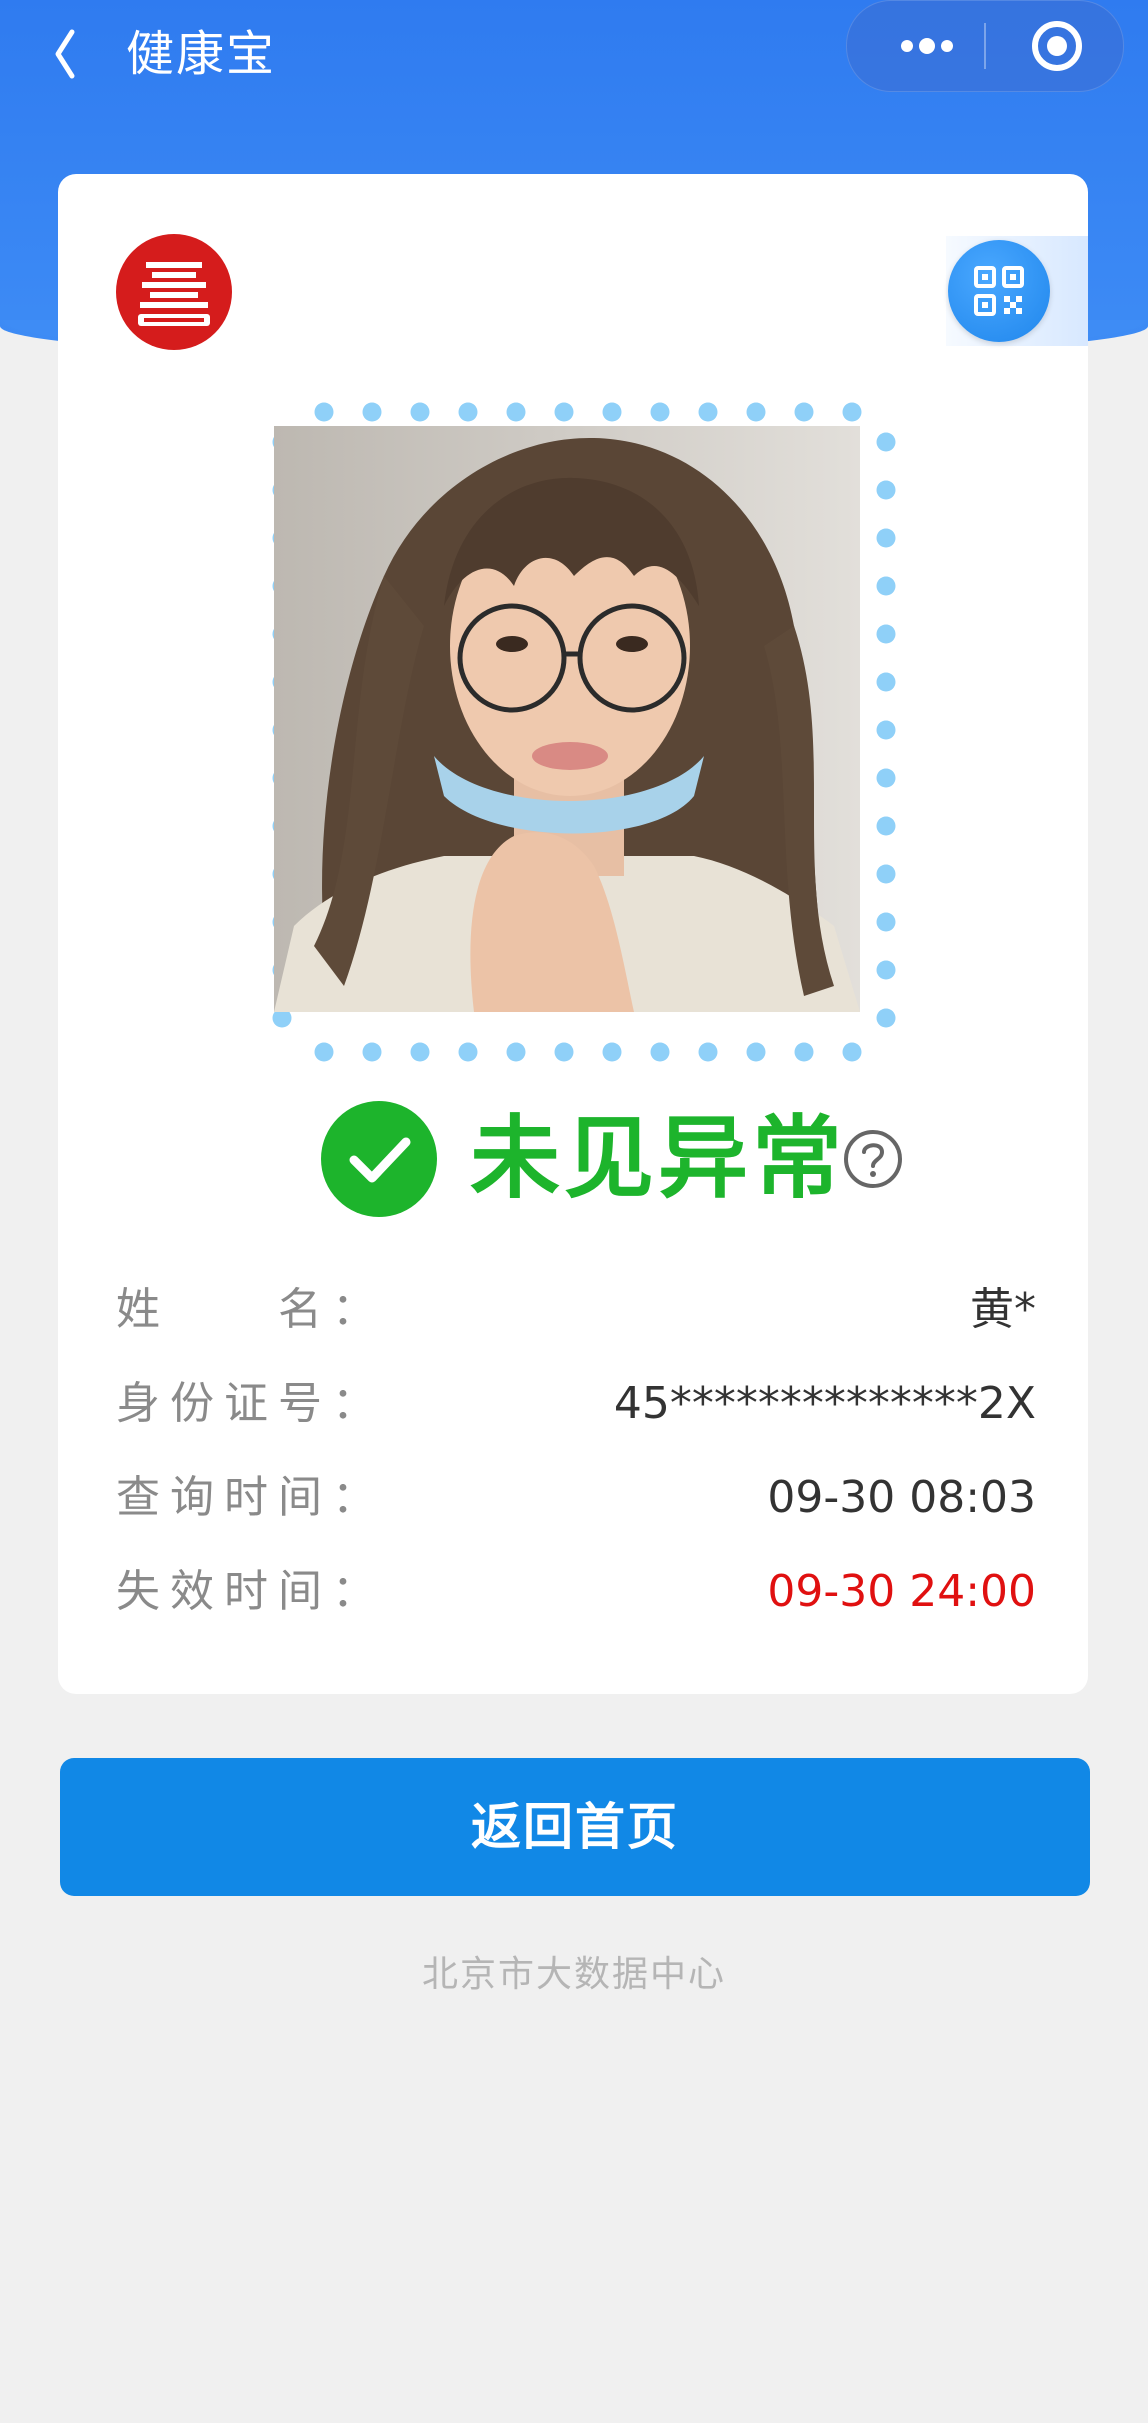  Describe the element at coordinates (251, 1309) in the screenshot. I see `info-label: 姓 名：` at that location.